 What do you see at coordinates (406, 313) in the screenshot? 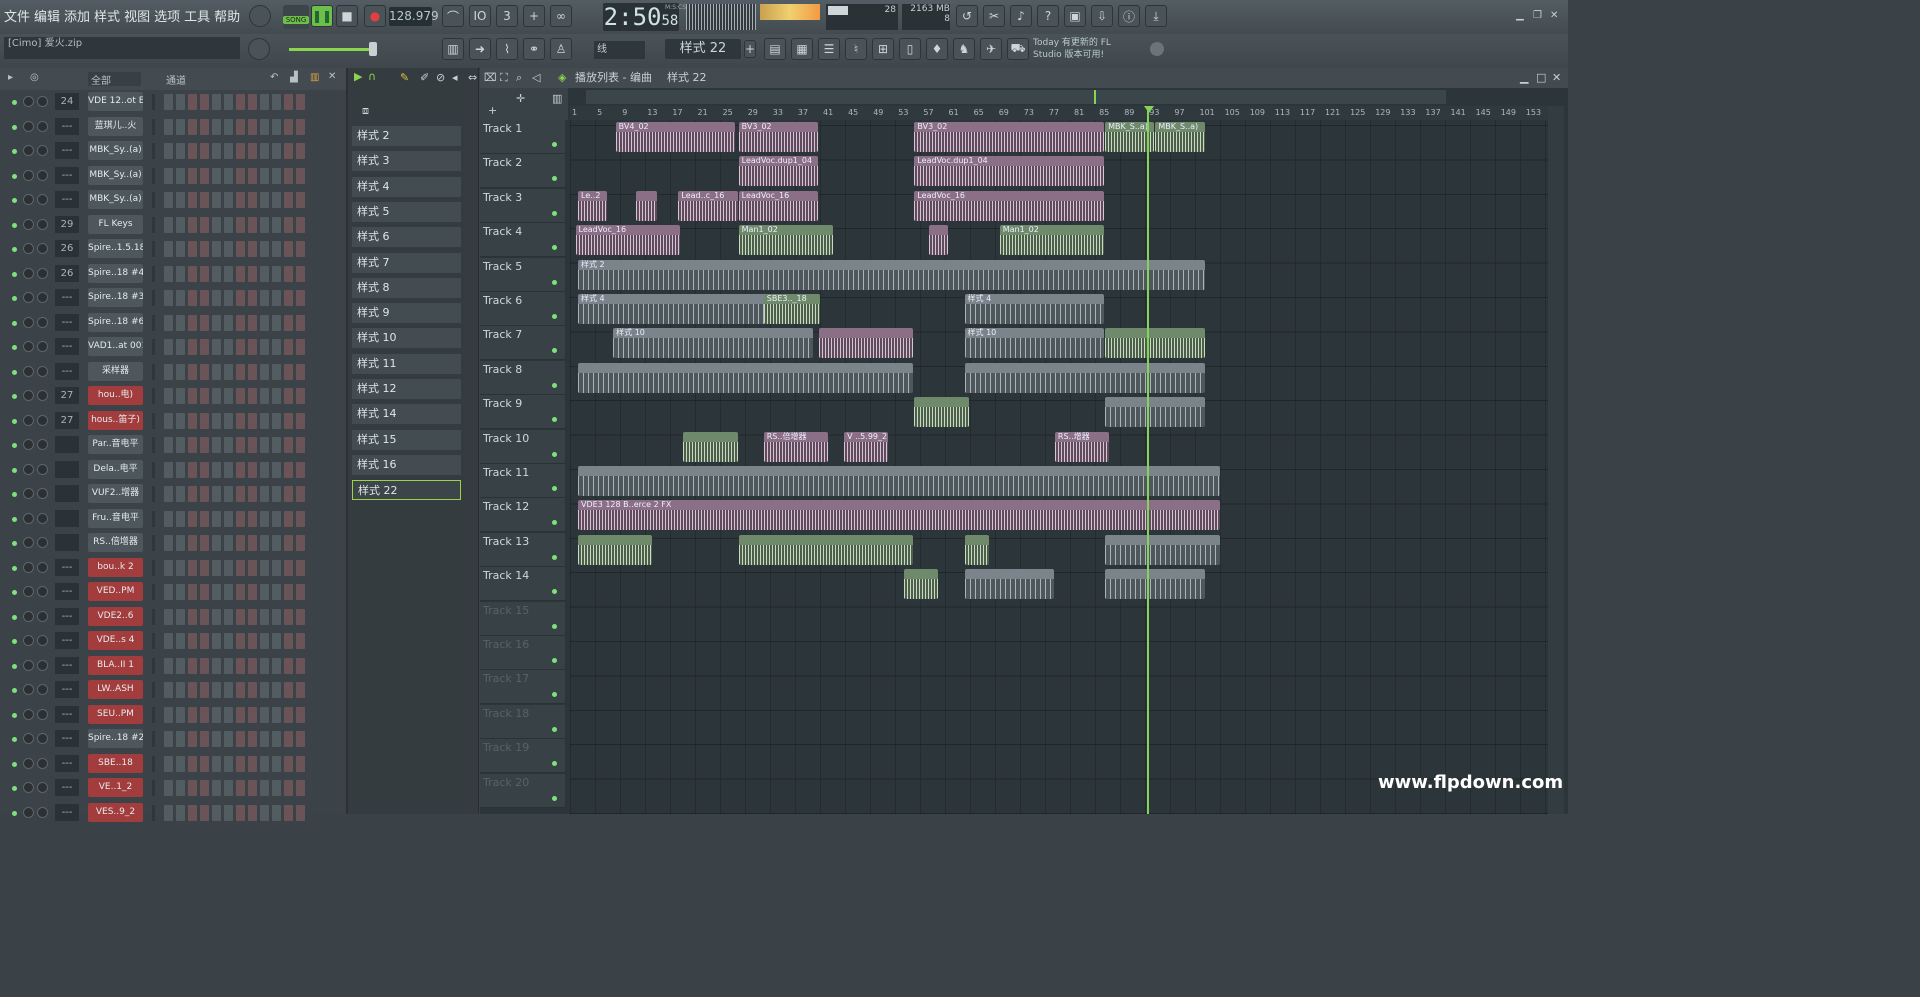
I see `pattern-item: 样式 9` at bounding box center [406, 313].